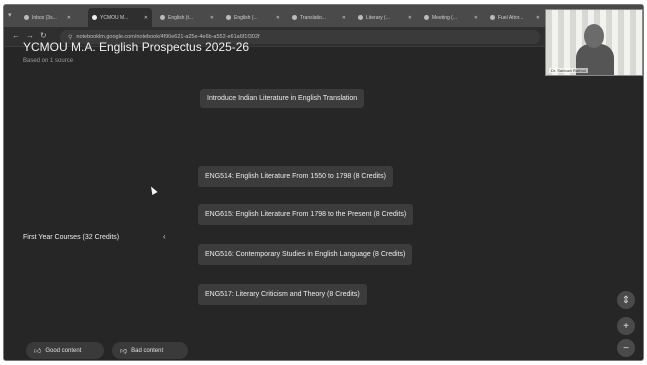 Image resolution: width=647 pixels, height=365 pixels. I want to click on fit-view-icon: ⇕, so click(626, 300).